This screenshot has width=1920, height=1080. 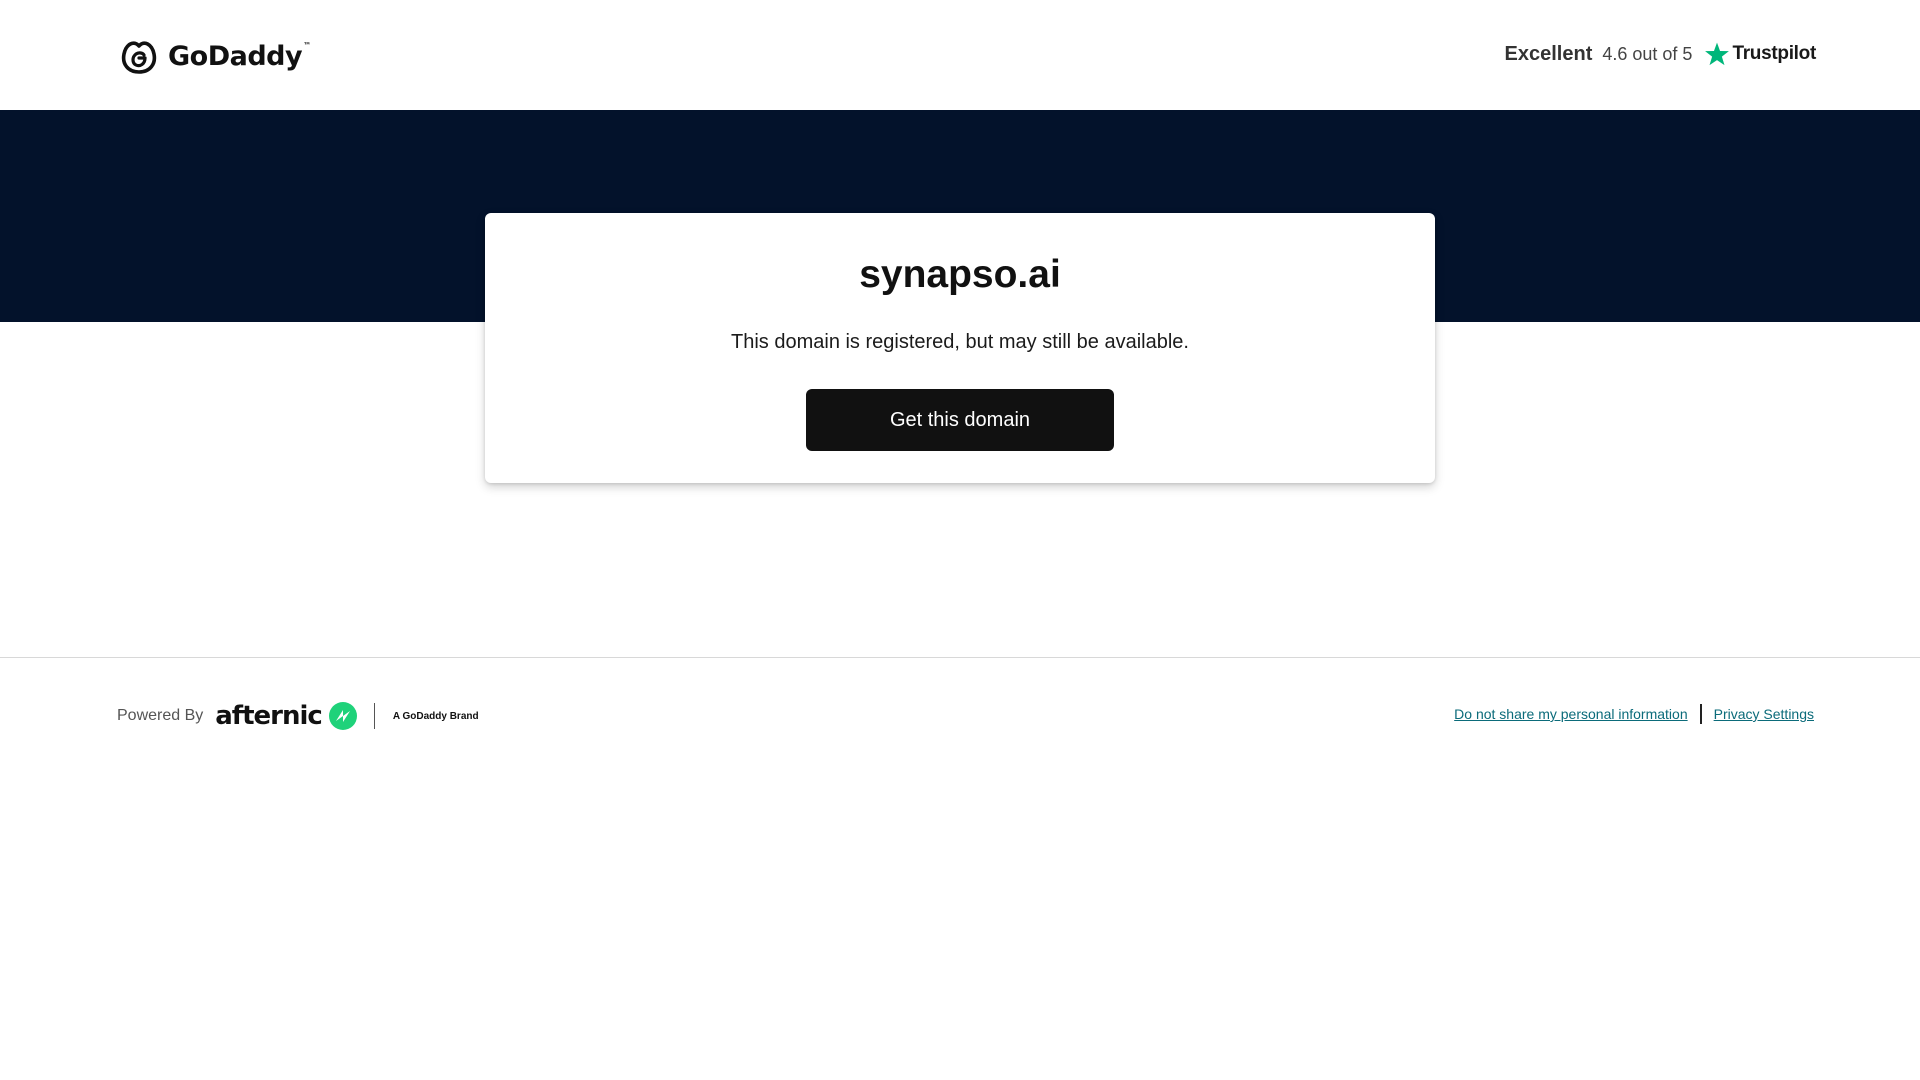 What do you see at coordinates (1717, 54) in the screenshot?
I see `star-icon` at bounding box center [1717, 54].